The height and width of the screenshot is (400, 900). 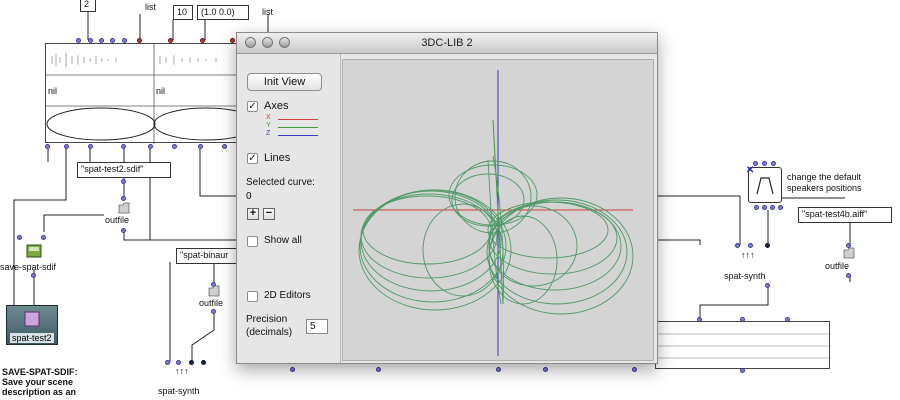 What do you see at coordinates (268, 117) in the screenshot?
I see `axis-x-label: X` at bounding box center [268, 117].